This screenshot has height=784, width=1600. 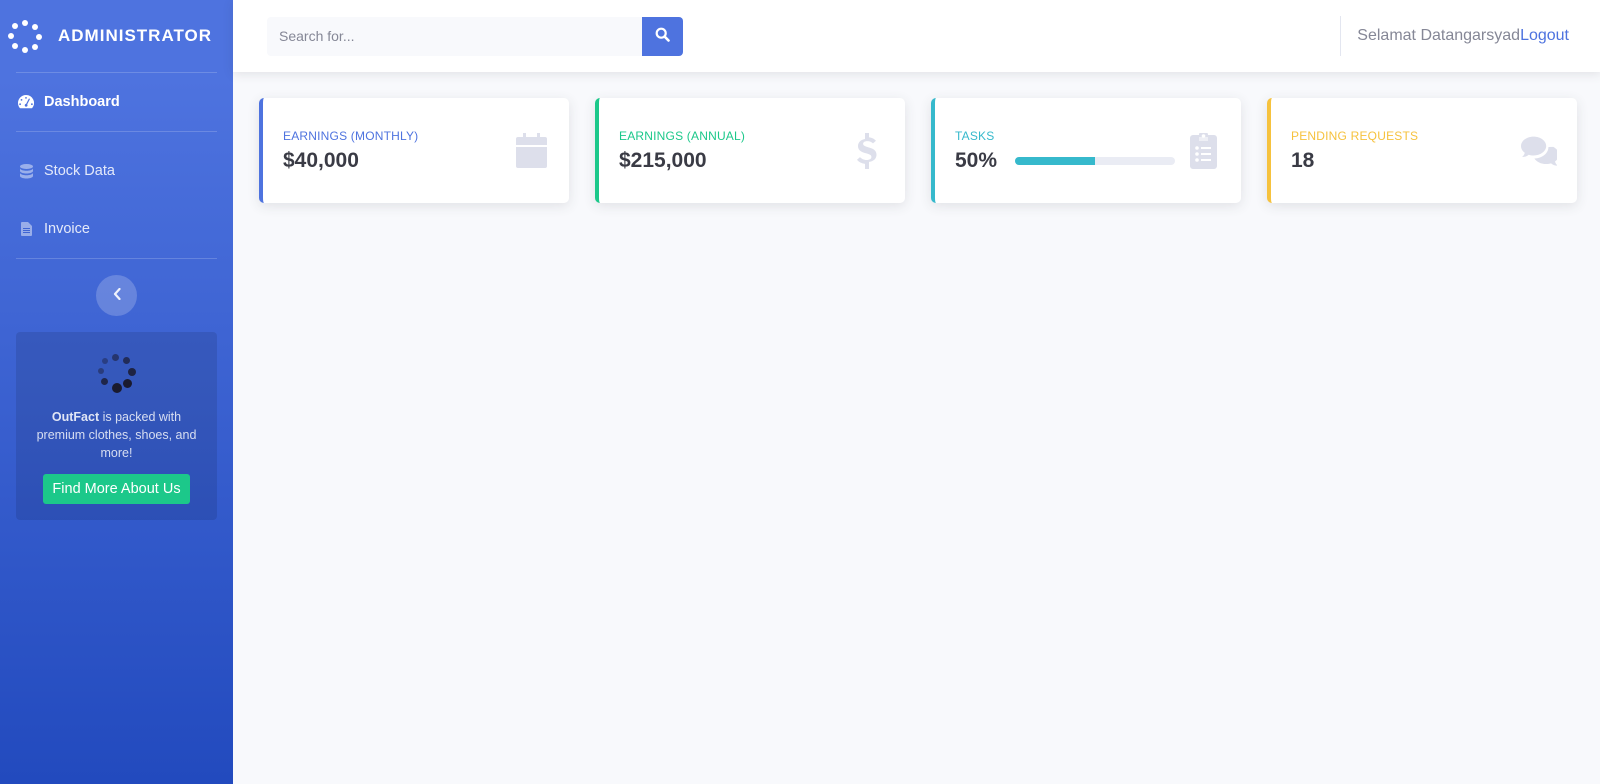 I want to click on sidebar-item-stock-data: Stock Data, so click(x=116, y=171).